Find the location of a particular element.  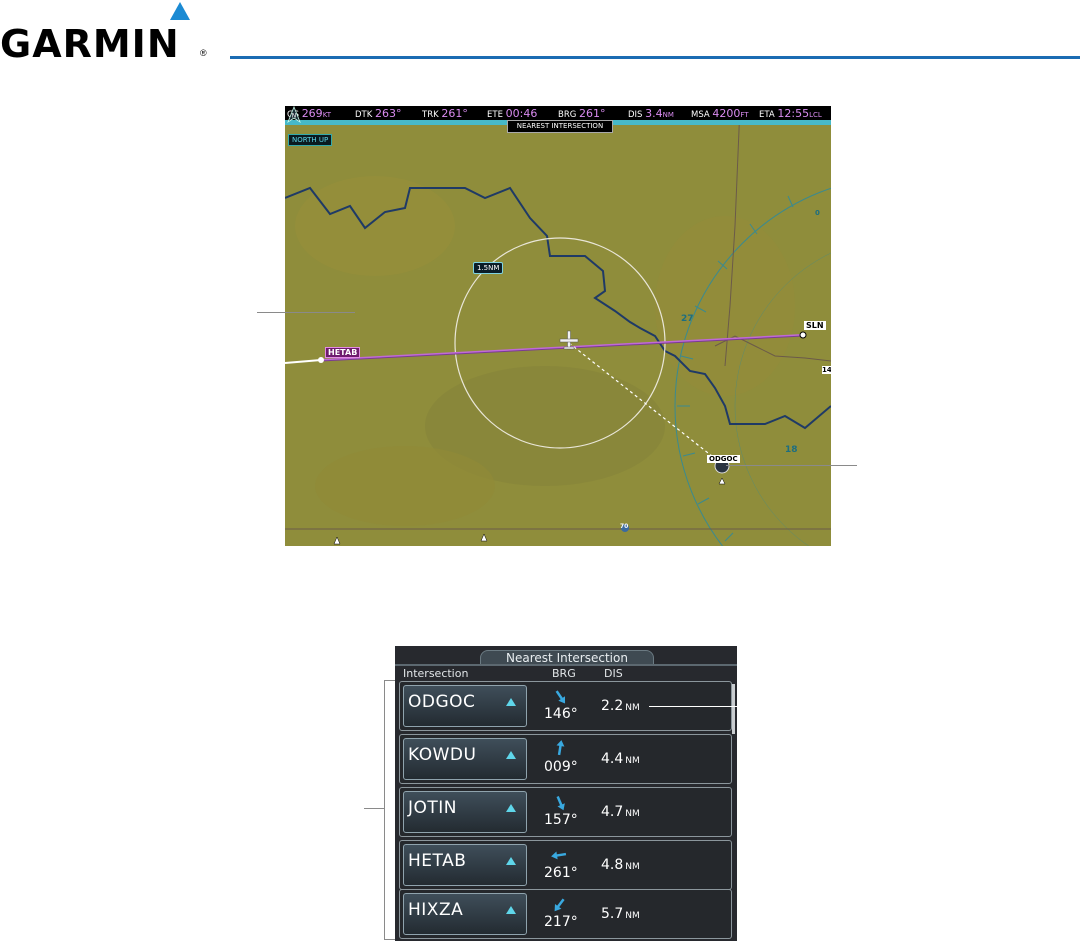

dtk-field: DTK 263° is located at coordinates (378, 113).